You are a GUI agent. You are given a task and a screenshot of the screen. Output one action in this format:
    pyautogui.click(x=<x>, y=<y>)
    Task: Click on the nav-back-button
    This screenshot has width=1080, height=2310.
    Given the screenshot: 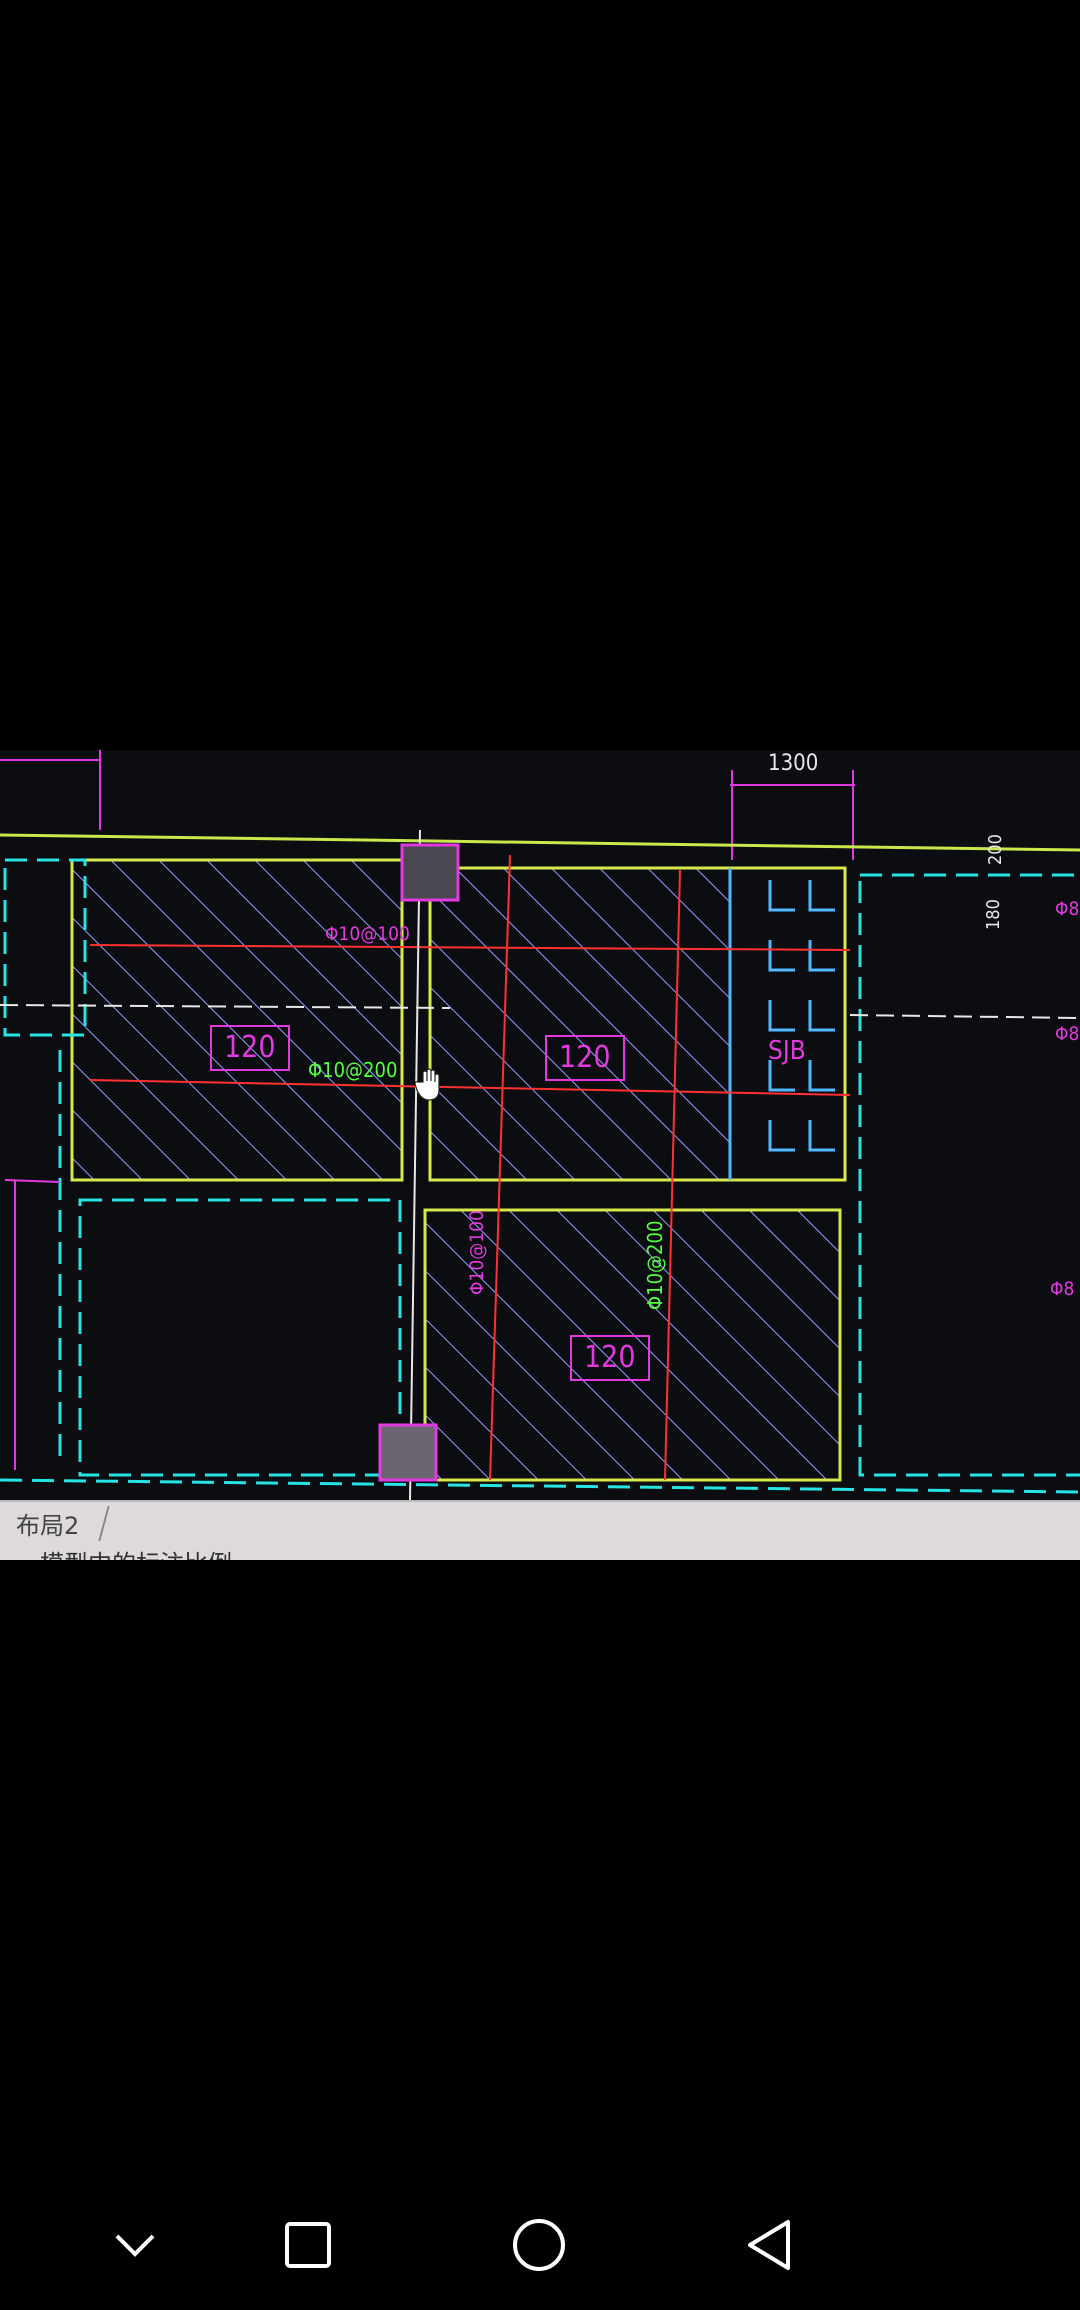 What is the action you would take?
    pyautogui.click(x=769, y=2245)
    